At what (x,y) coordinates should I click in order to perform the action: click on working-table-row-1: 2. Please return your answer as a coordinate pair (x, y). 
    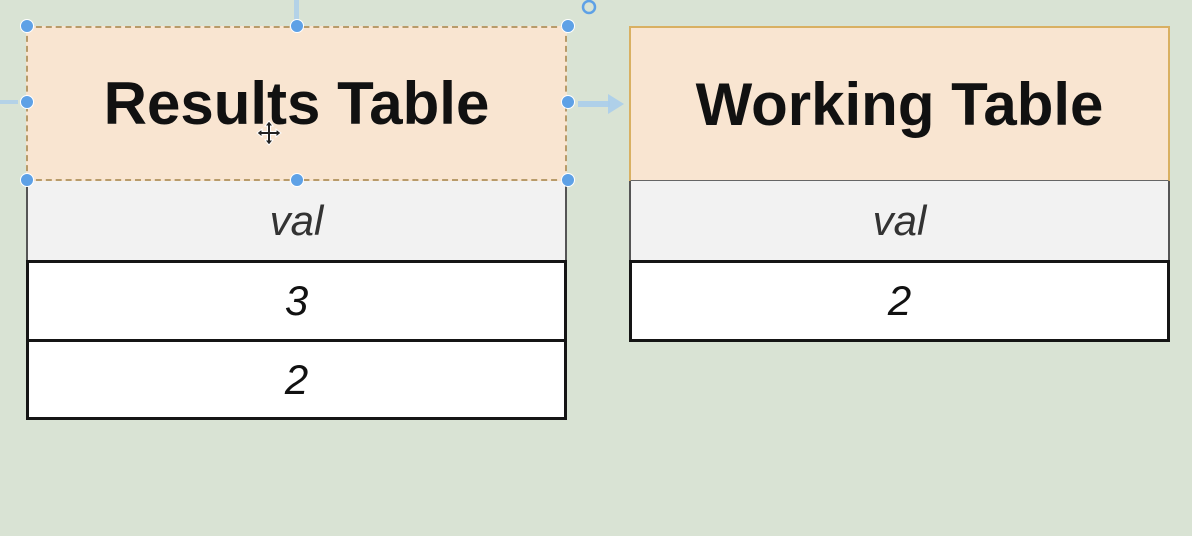
    Looking at the image, I should click on (899, 301).